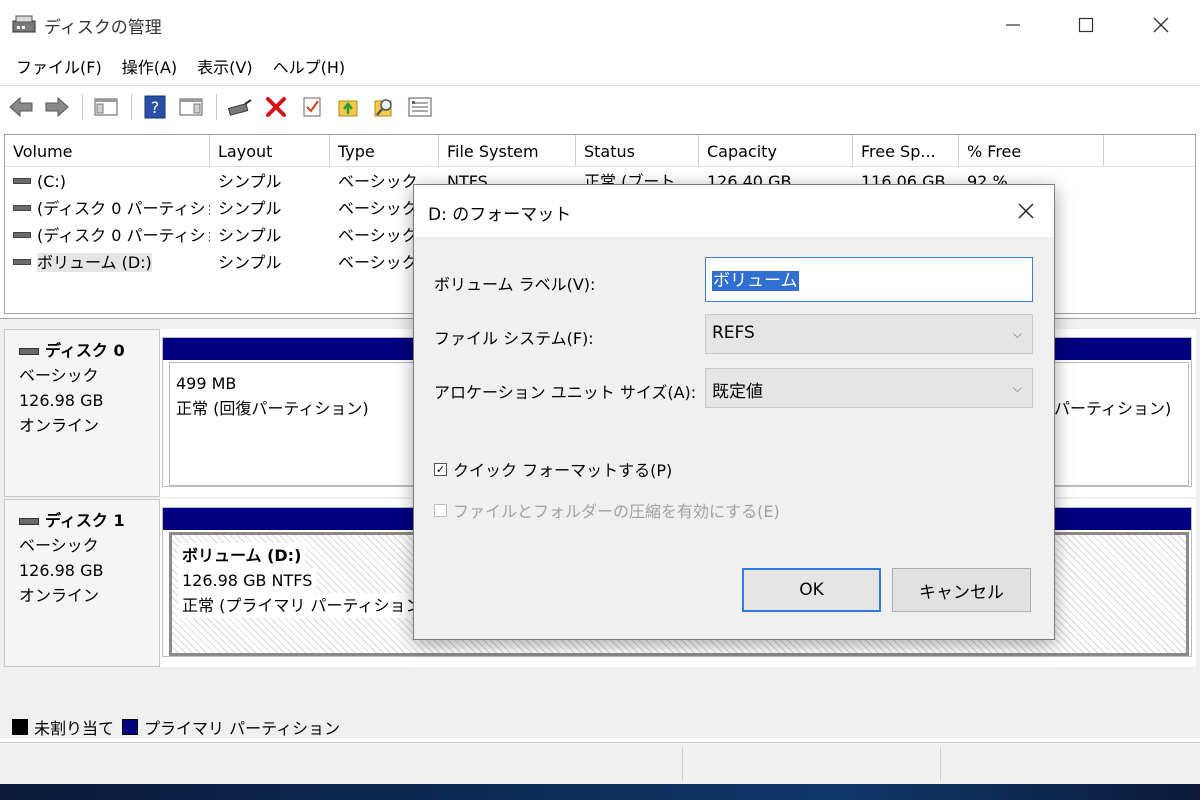  What do you see at coordinates (191, 107) in the screenshot?
I see `show-hide-action-pane-button` at bounding box center [191, 107].